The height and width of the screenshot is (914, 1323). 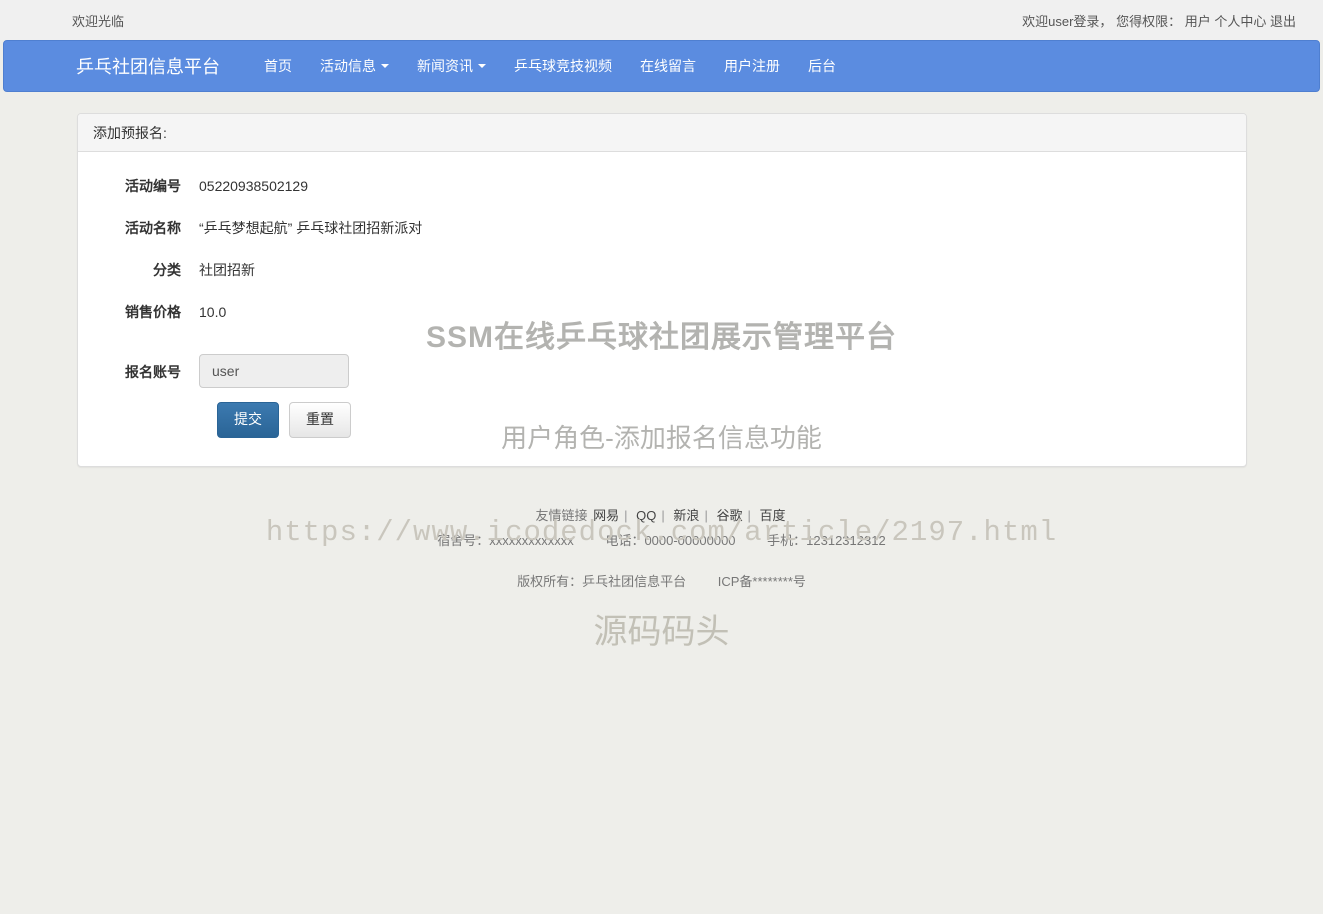 I want to click on navbar-brand: 乒乓社团信息平台, so click(x=148, y=66).